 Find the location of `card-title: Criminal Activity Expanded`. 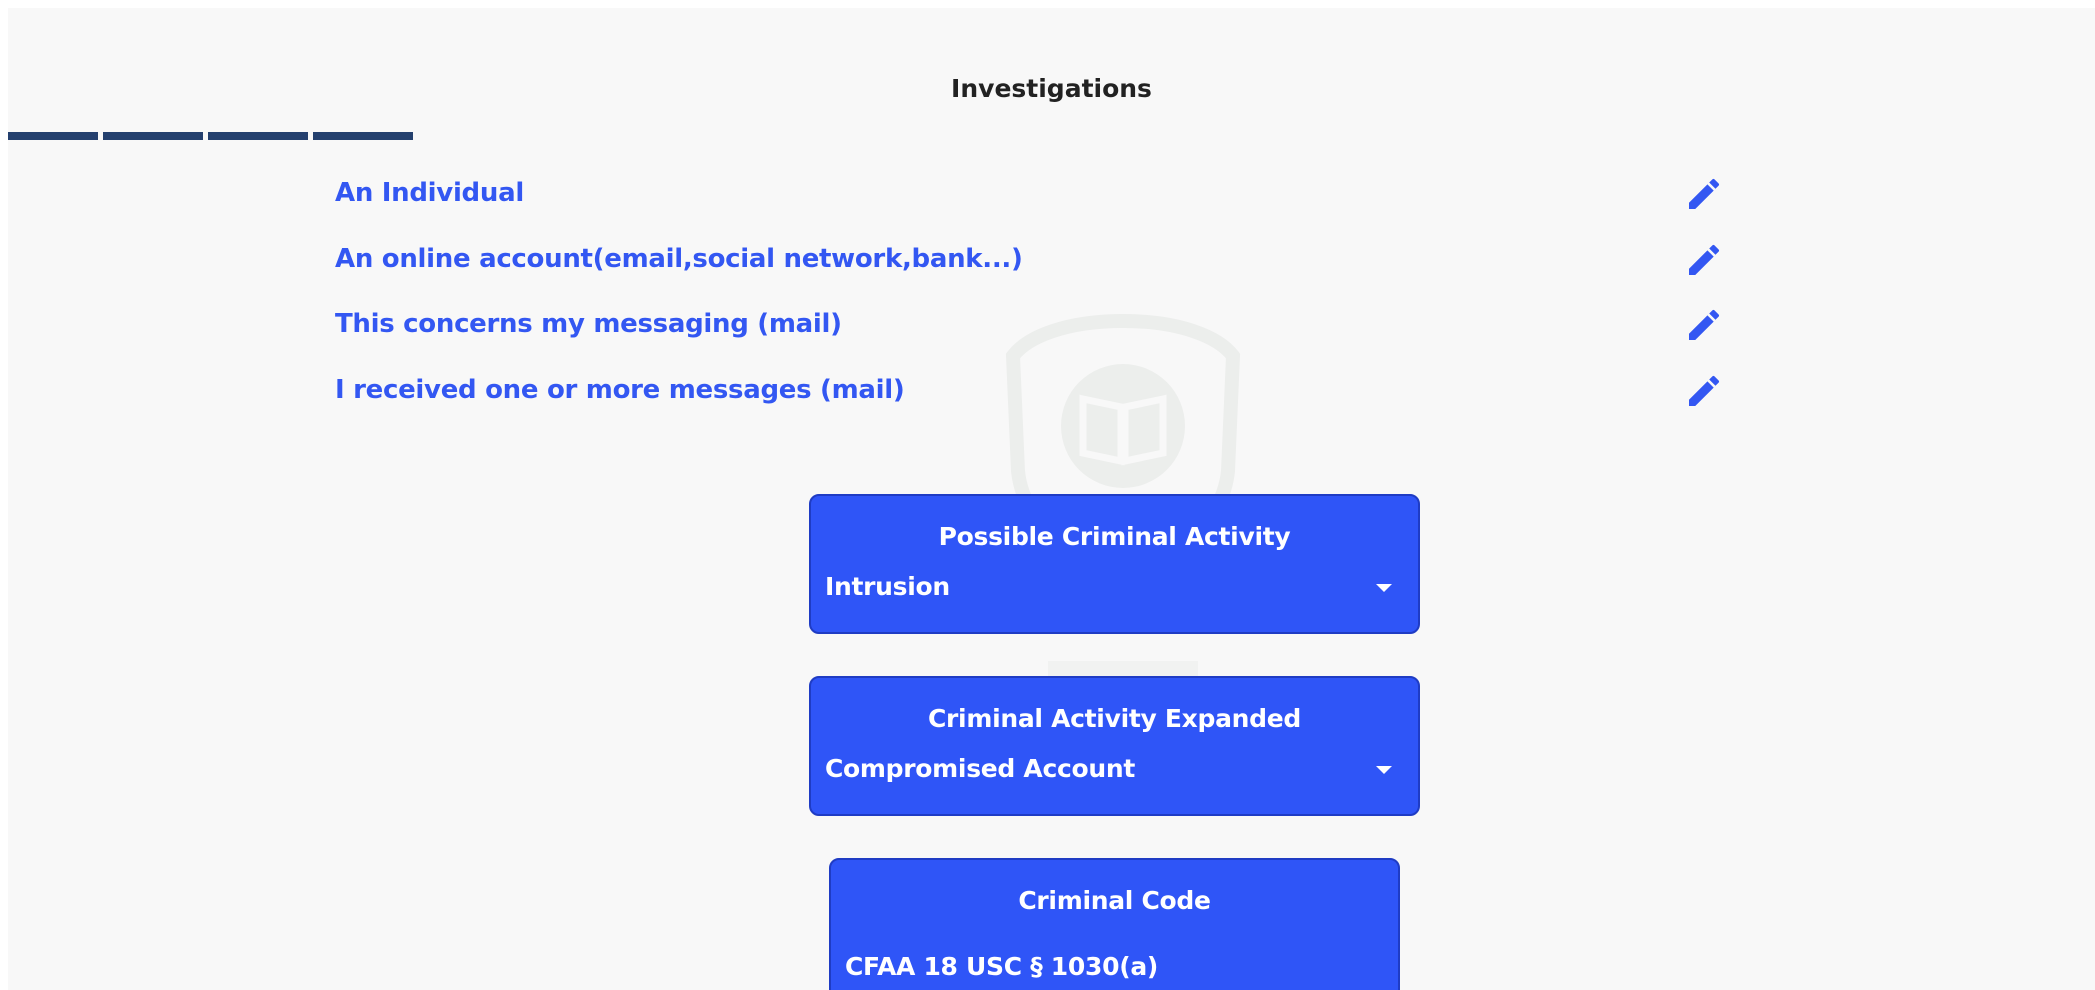

card-title: Criminal Activity Expanded is located at coordinates (1114, 718).